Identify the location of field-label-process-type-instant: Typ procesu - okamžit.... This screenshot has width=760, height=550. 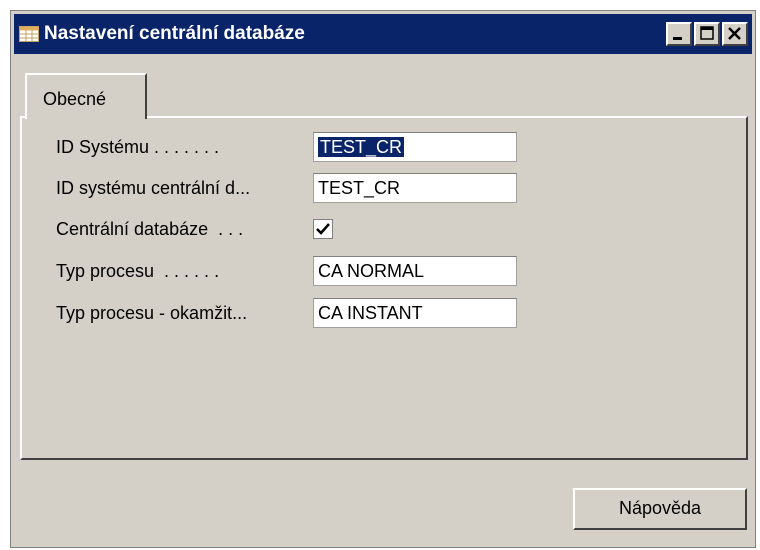
(152, 313).